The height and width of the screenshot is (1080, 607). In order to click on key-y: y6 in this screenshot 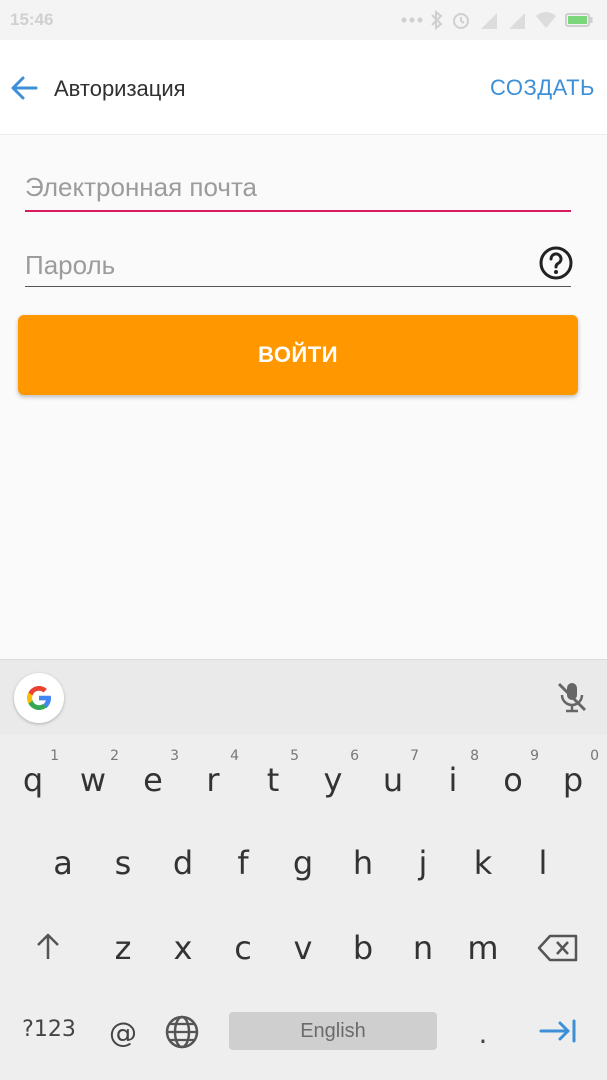, I will do `click(333, 780)`.